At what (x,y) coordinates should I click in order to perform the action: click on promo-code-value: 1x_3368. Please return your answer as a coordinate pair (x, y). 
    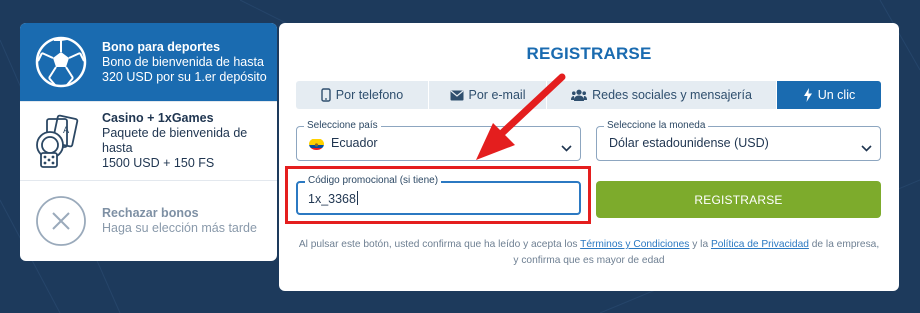
    Looking at the image, I should click on (333, 198).